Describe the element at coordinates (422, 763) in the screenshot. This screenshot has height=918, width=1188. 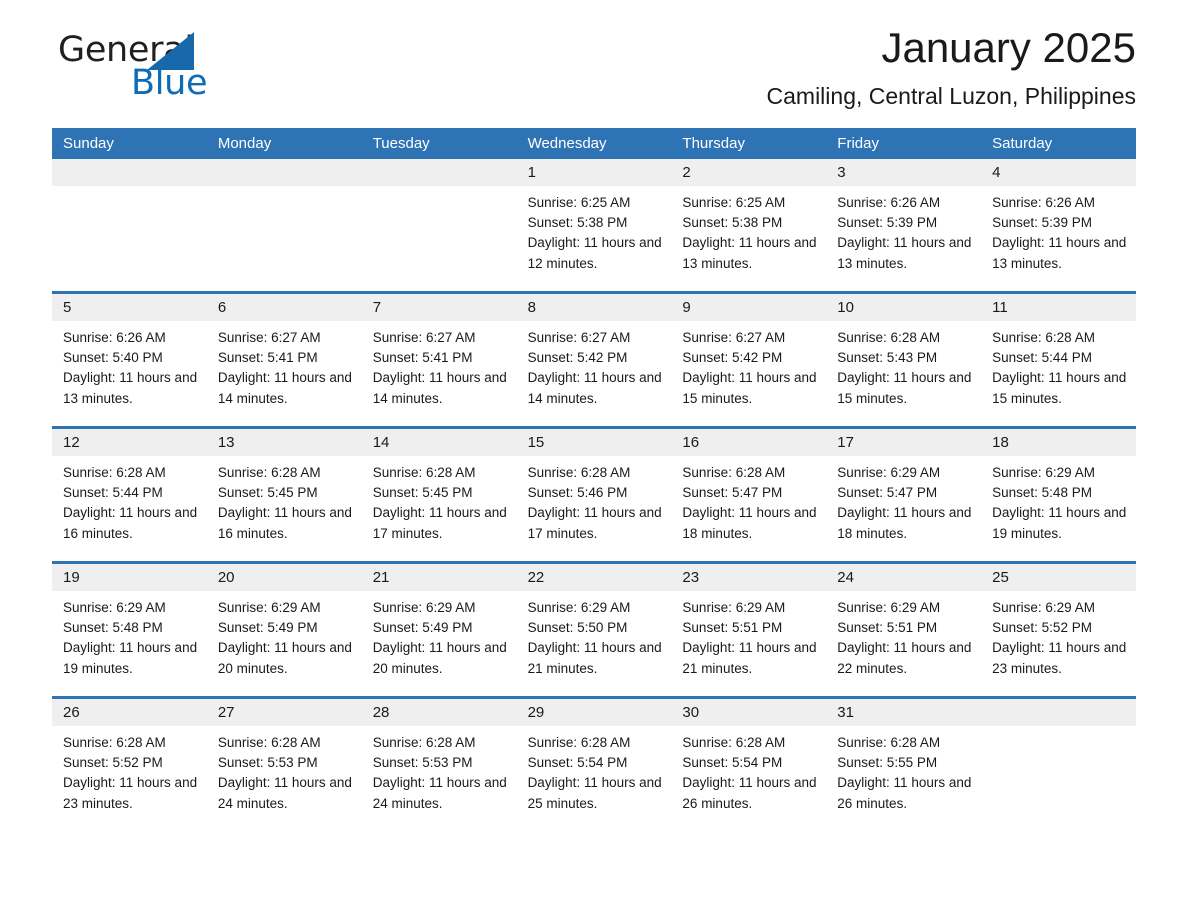
I see `sunset-text: Sunset: 5:53 PM` at that location.